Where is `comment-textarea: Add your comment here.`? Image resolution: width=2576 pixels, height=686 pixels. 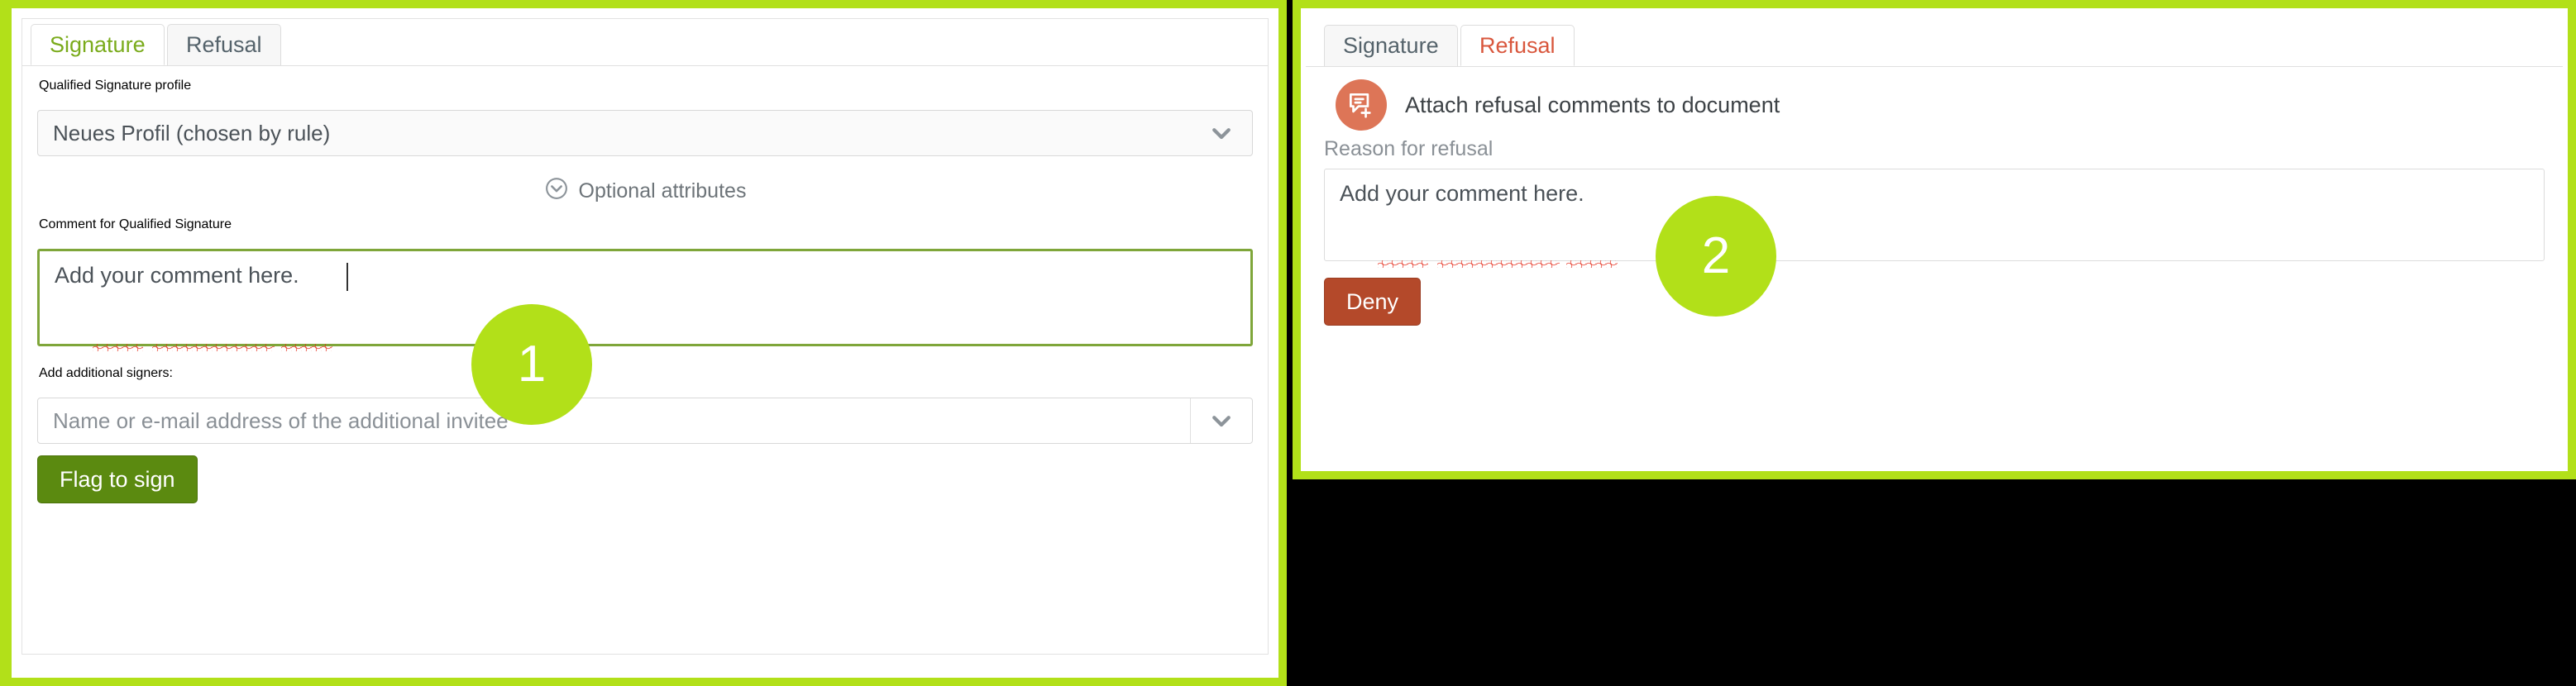
comment-textarea: Add your comment here. is located at coordinates (645, 300).